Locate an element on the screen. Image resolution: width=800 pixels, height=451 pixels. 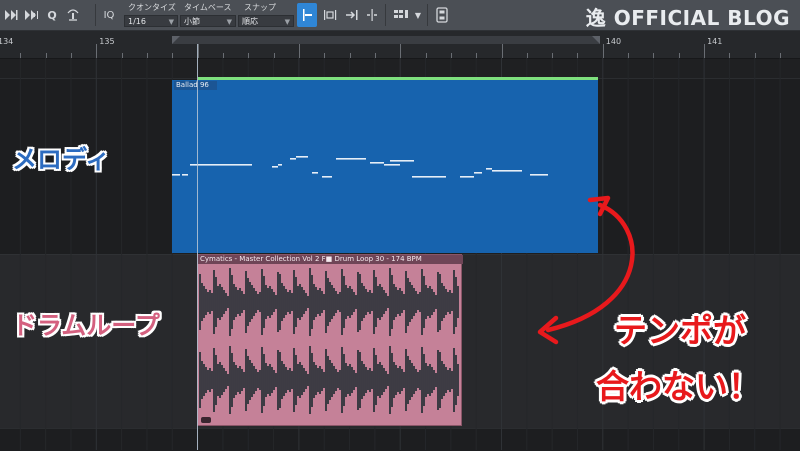
bar-number-label: 134 is located at coordinates (7, 41).